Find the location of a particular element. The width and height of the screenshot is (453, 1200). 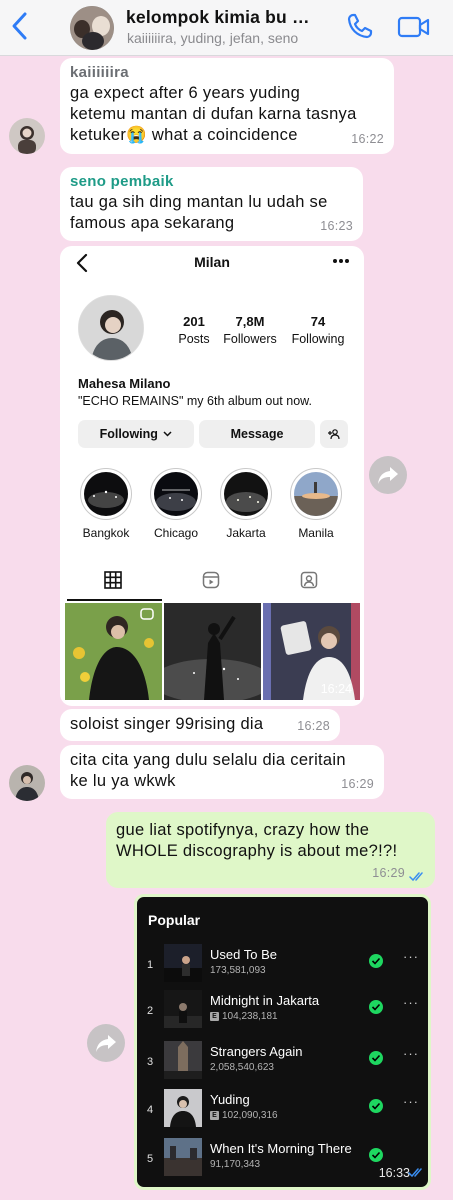

tagged-icon is located at coordinates (309, 580).